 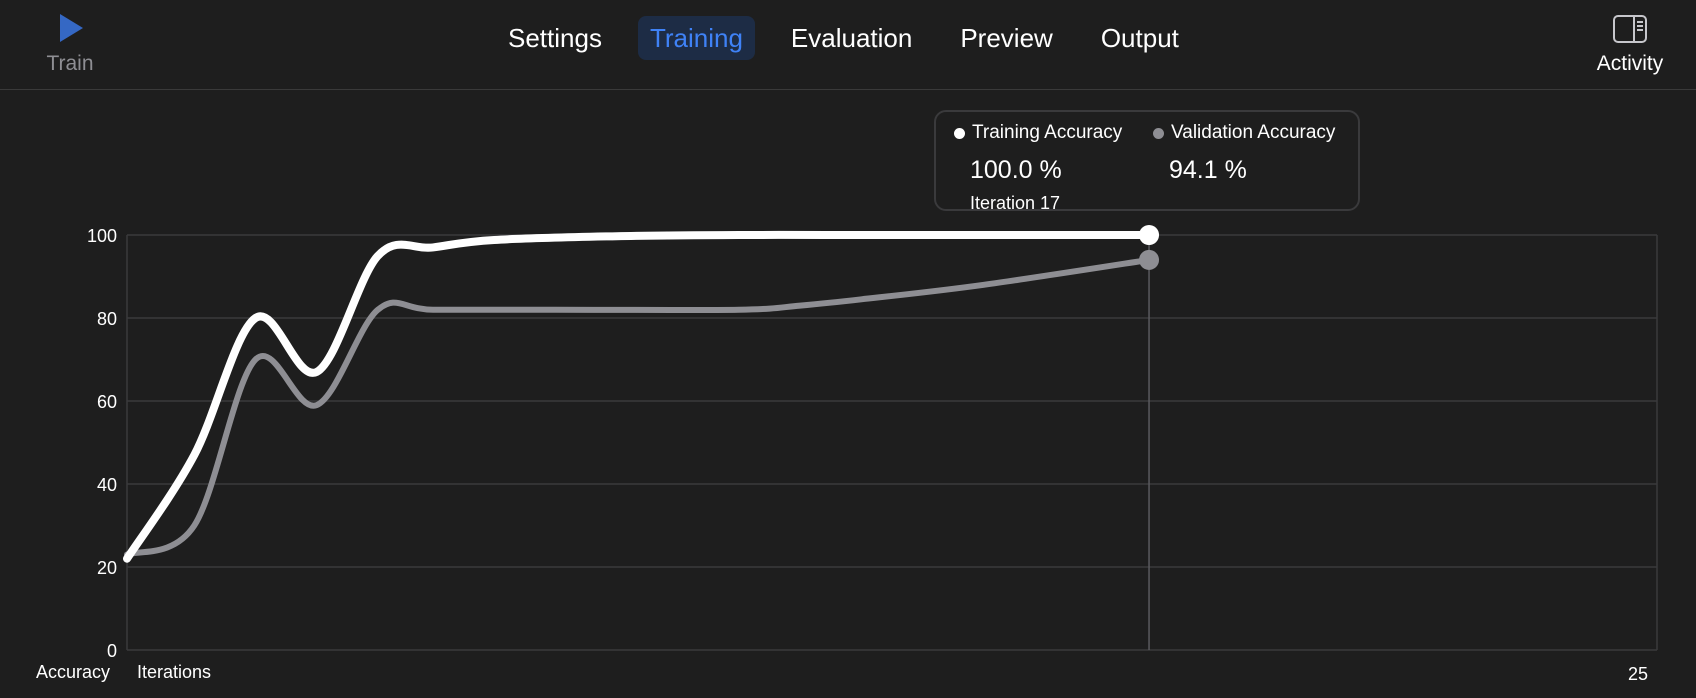 I want to click on y-tick-label: 100, so click(x=102, y=236).